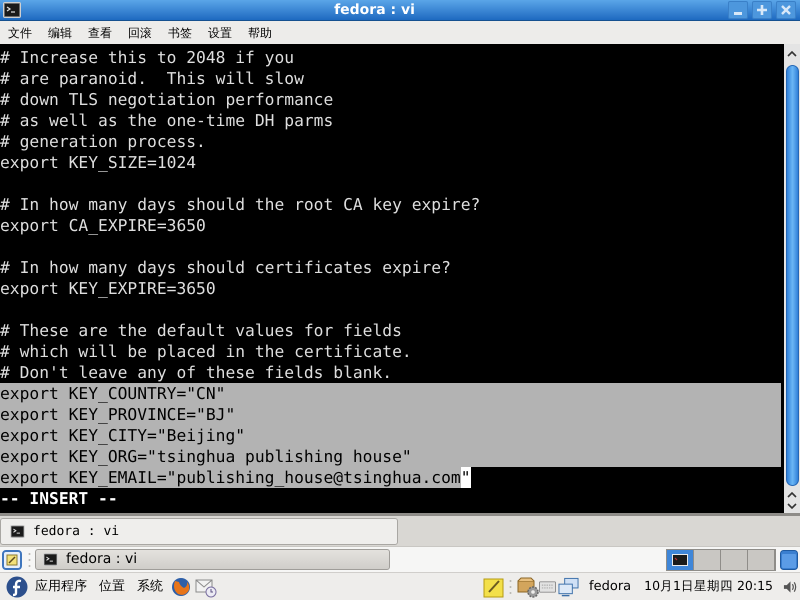  What do you see at coordinates (494, 587) in the screenshot?
I see `note-pencil-icon` at bounding box center [494, 587].